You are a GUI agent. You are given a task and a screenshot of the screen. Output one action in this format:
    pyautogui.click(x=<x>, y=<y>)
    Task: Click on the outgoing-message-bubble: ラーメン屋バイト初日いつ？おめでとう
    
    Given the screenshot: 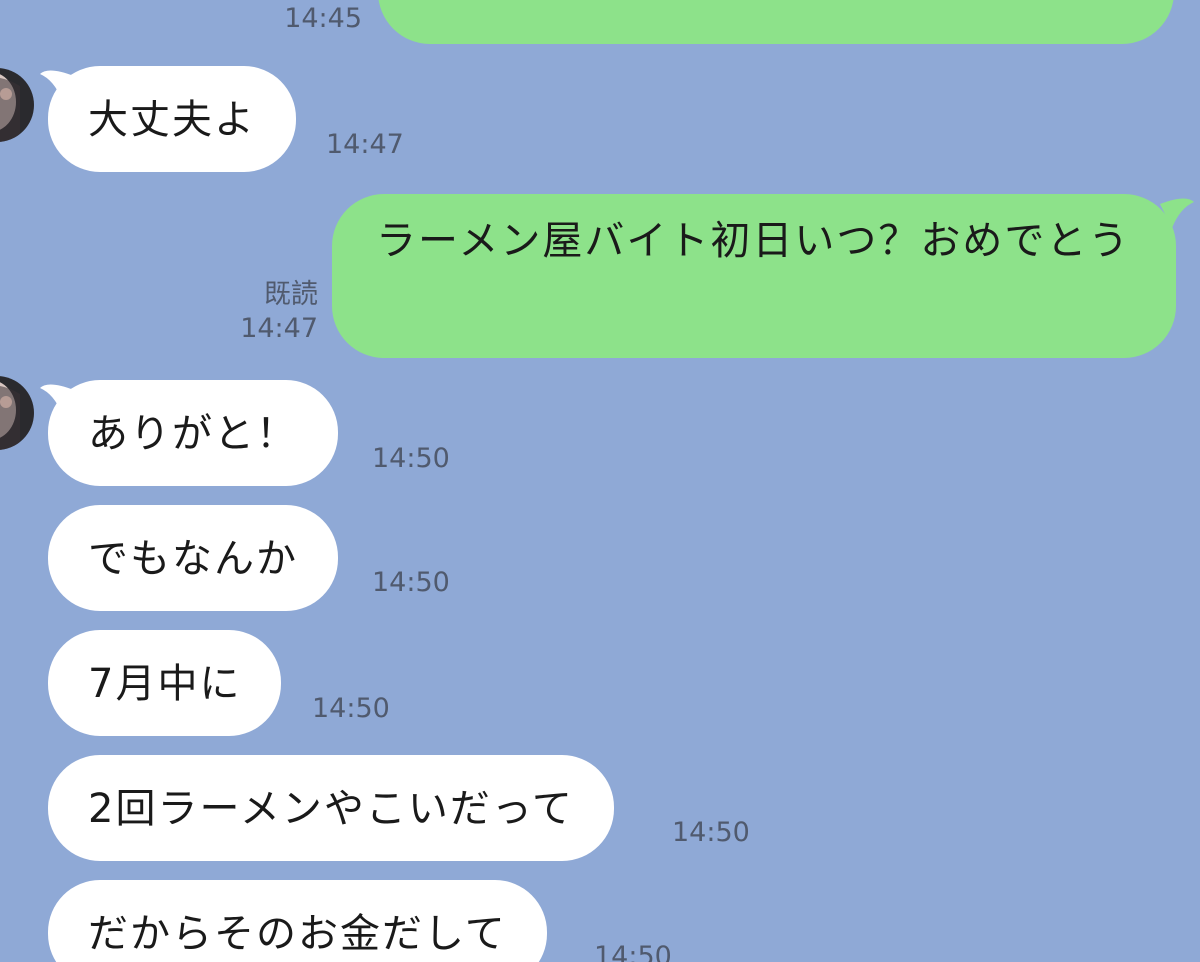 What is the action you would take?
    pyautogui.click(x=754, y=276)
    